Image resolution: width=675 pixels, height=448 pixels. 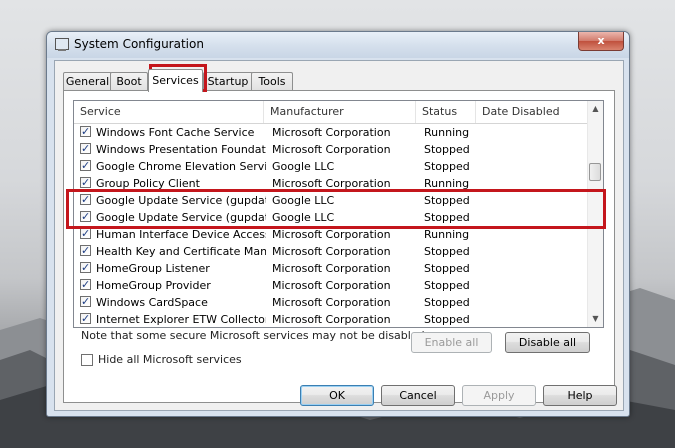 I want to click on scroll-up-arrow-icon: ▲, so click(x=595, y=109).